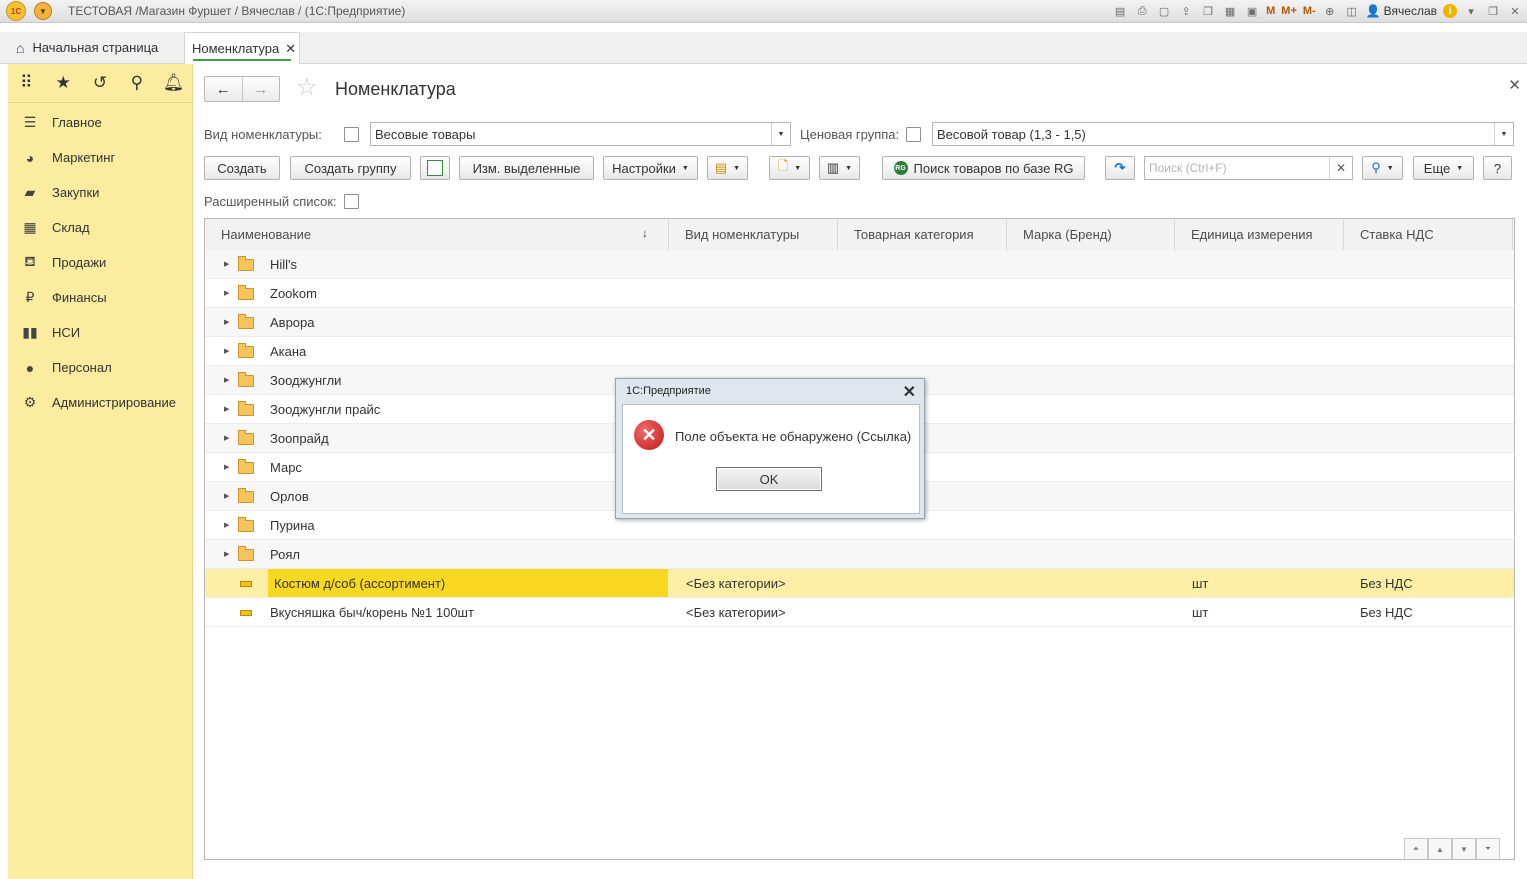 The image size is (1527, 879). Describe the element at coordinates (1200, 583) in the screenshot. I see `row-unit: шт` at that location.